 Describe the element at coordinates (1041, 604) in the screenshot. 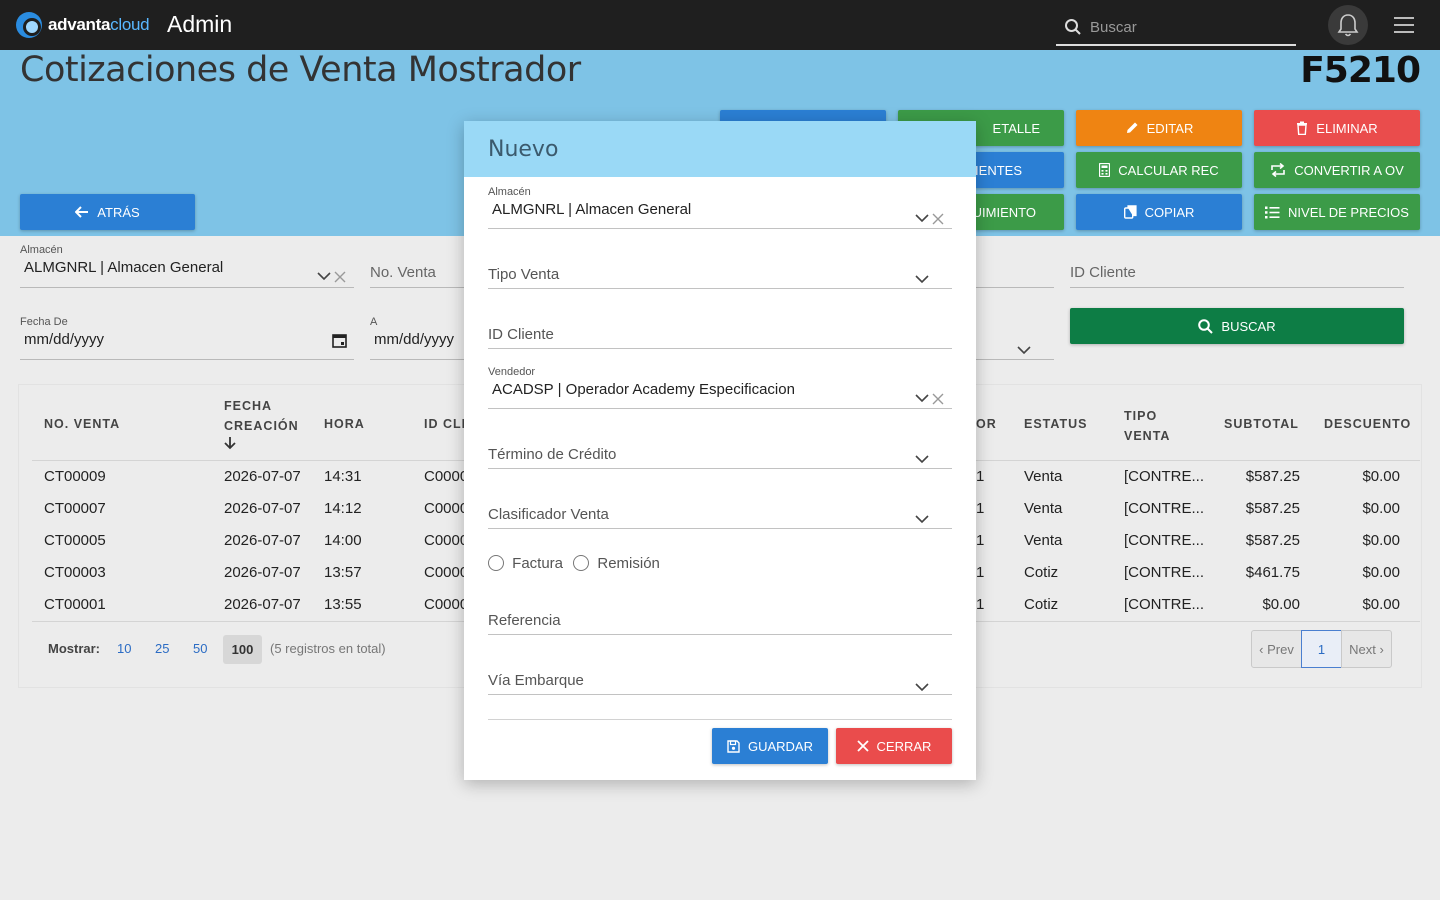

I see `cell-estatus: Cotiz` at that location.